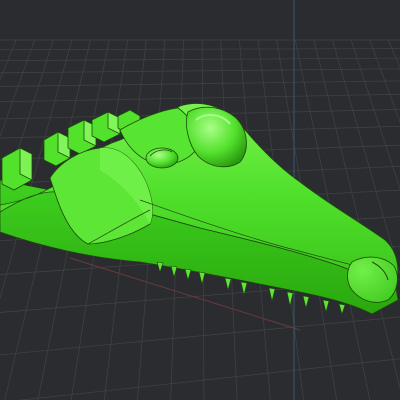 Image resolution: width=400 pixels, height=400 pixels. Describe the element at coordinates (162, 158) in the screenshot. I see `left-eye` at that location.